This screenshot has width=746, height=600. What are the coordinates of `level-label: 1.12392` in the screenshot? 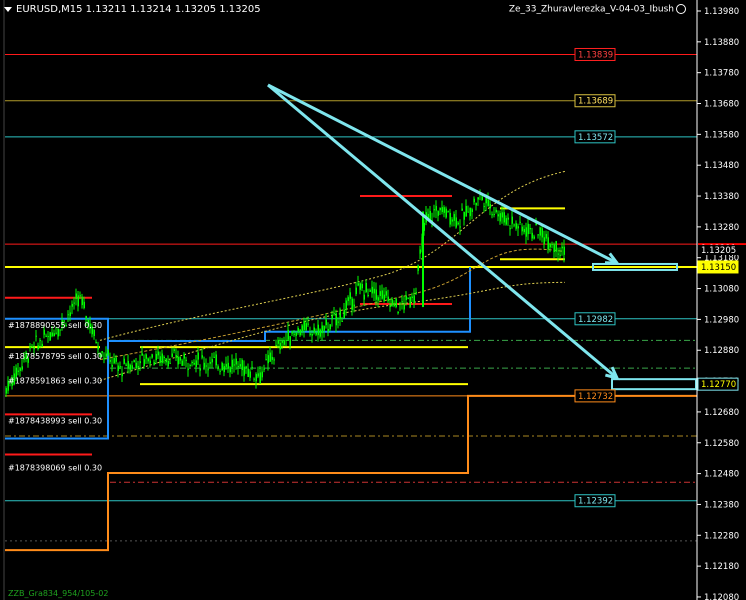 It's located at (595, 502).